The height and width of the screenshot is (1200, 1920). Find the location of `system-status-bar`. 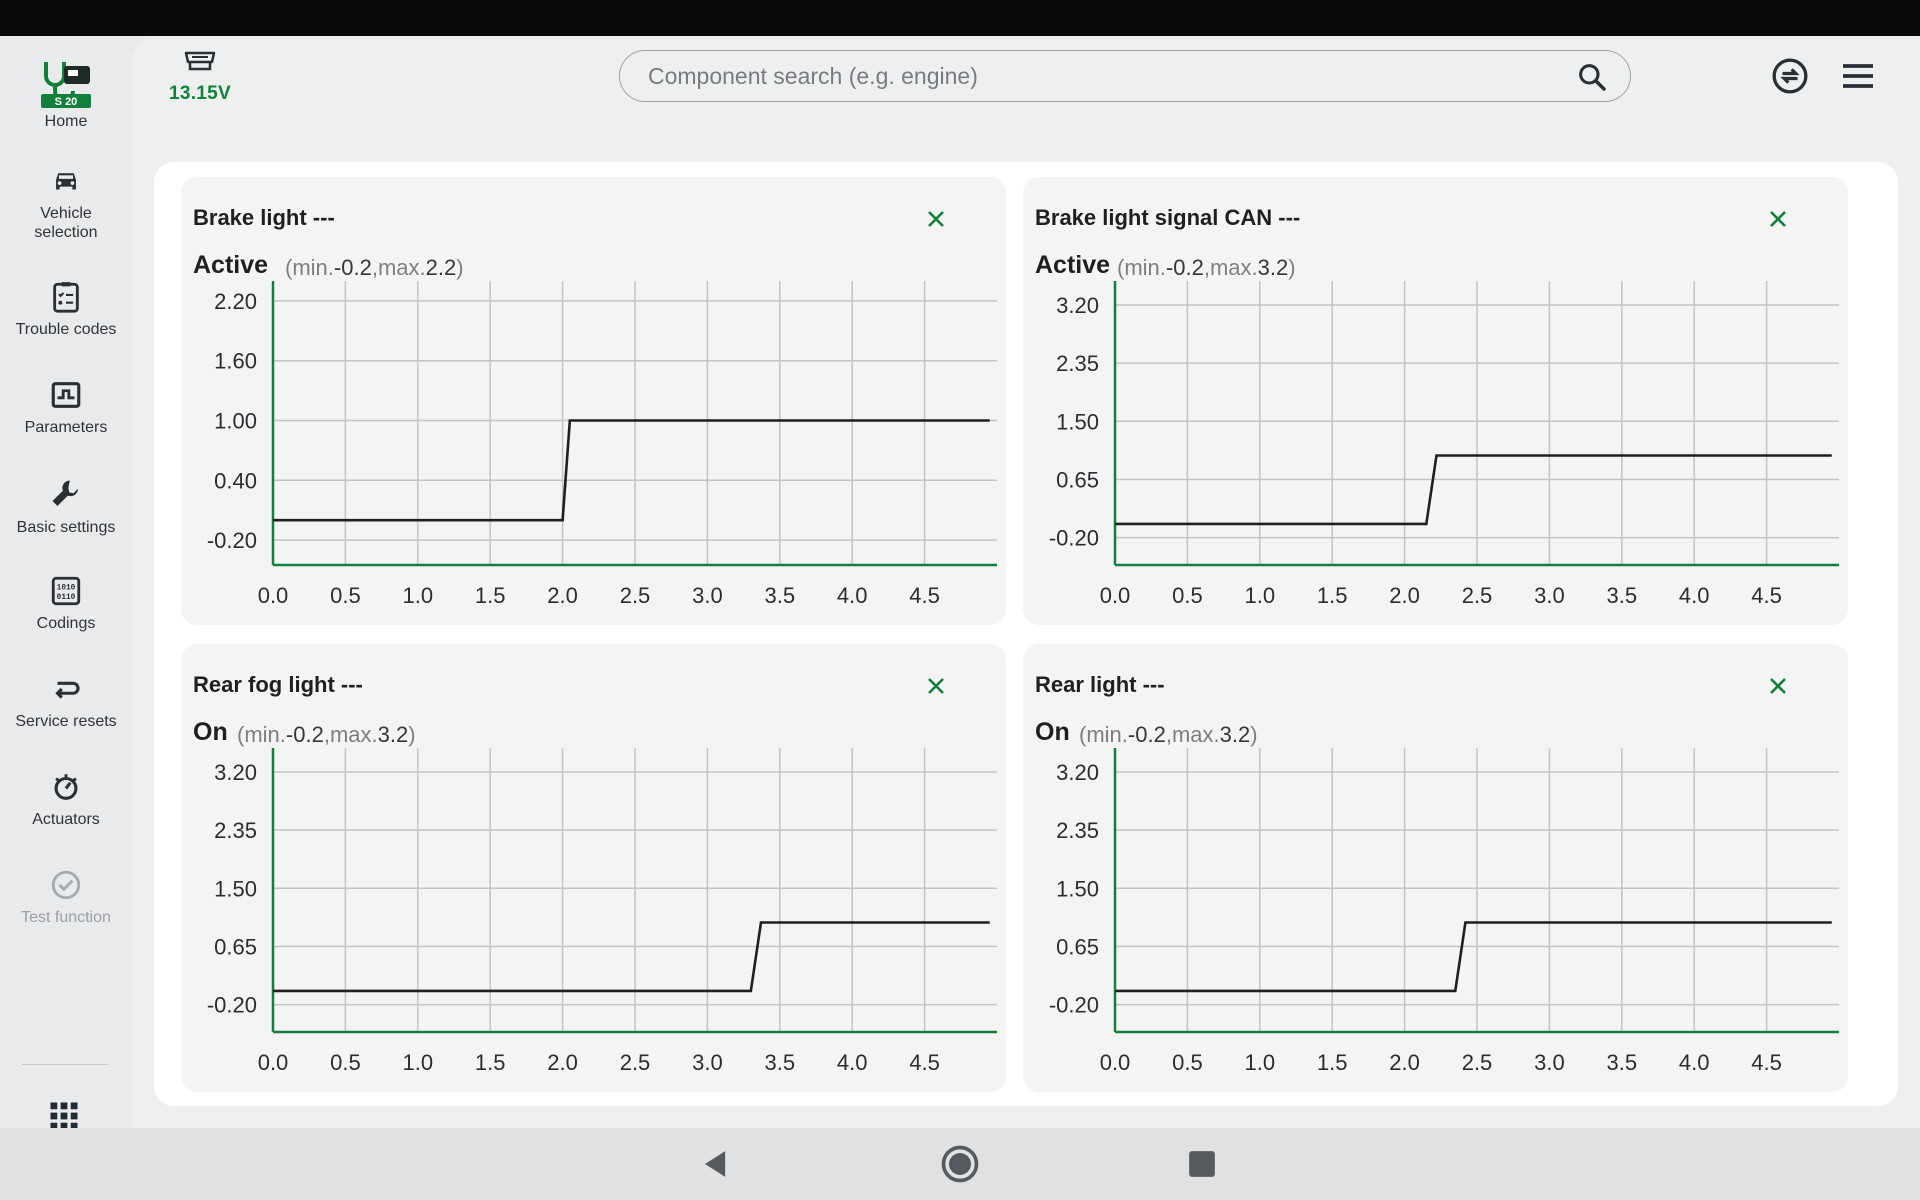

system-status-bar is located at coordinates (960, 18).